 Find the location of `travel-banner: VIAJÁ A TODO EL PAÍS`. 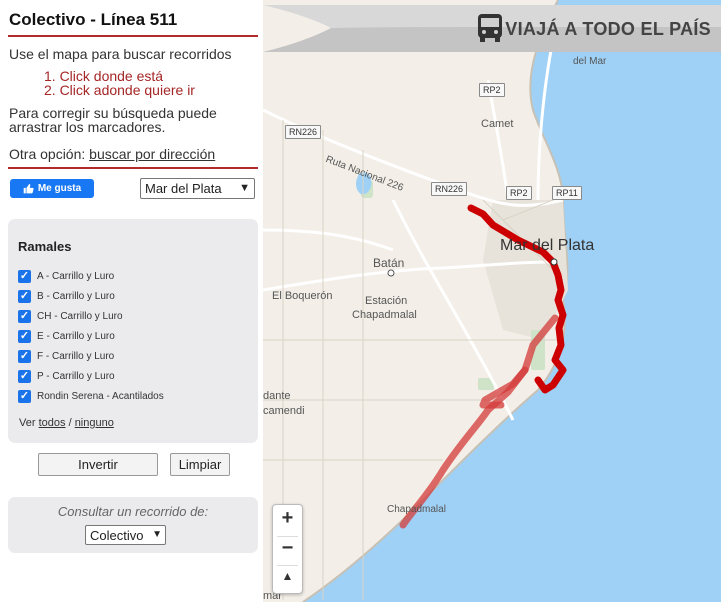

travel-banner: VIAJÁ A TODO EL PAÍS is located at coordinates (492, 28).